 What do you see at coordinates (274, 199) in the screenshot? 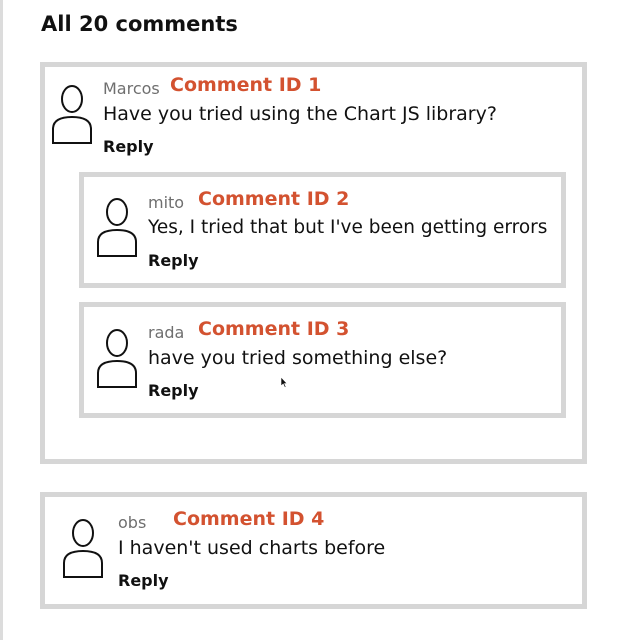
I see `comment-id-label: Comment ID 2` at bounding box center [274, 199].